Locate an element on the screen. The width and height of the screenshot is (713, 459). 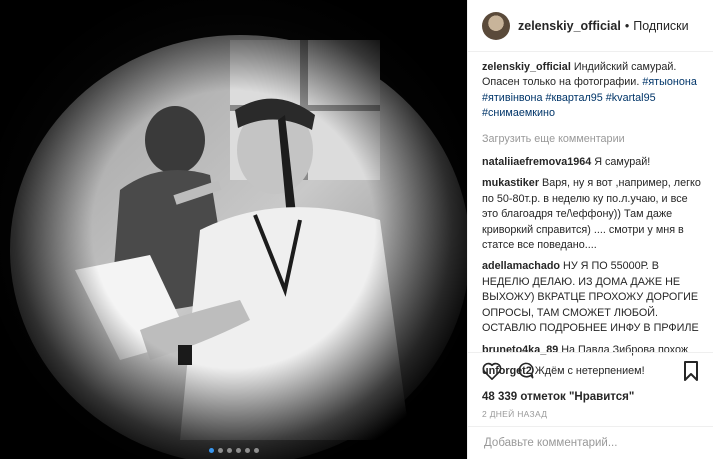
comment-text: Я самурай! is located at coordinates (622, 162).